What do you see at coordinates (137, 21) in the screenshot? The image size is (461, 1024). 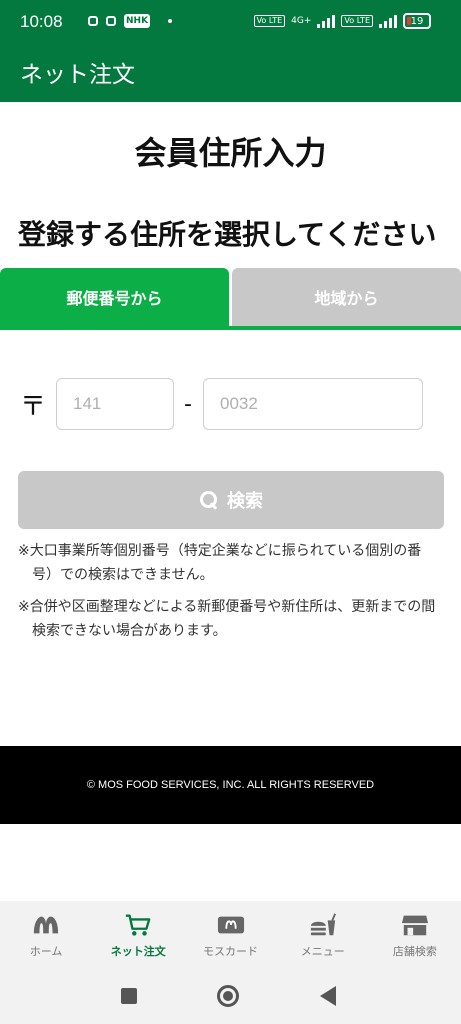 I see `nhk-icon: NHK` at bounding box center [137, 21].